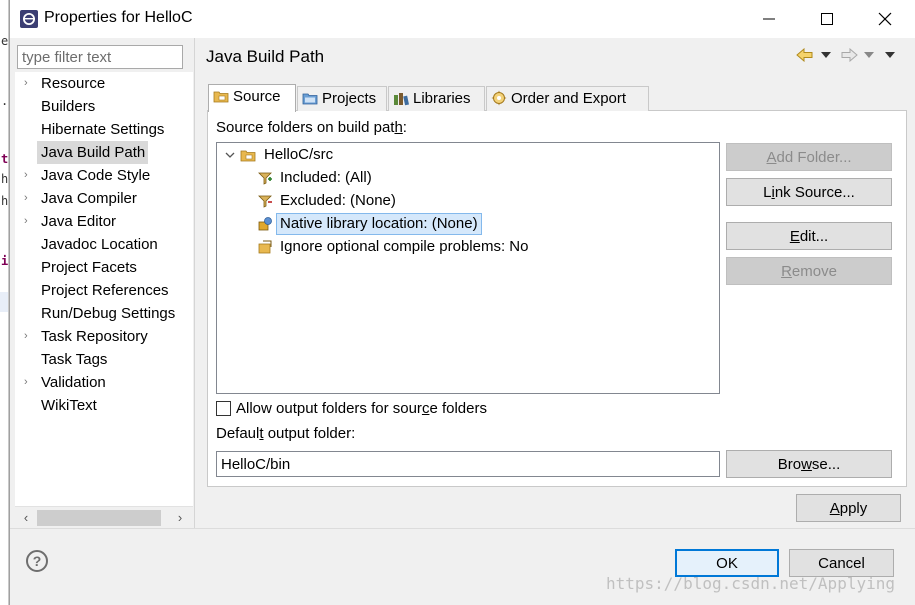  Describe the element at coordinates (265, 224) in the screenshot. I see `native-library-icon` at that location.